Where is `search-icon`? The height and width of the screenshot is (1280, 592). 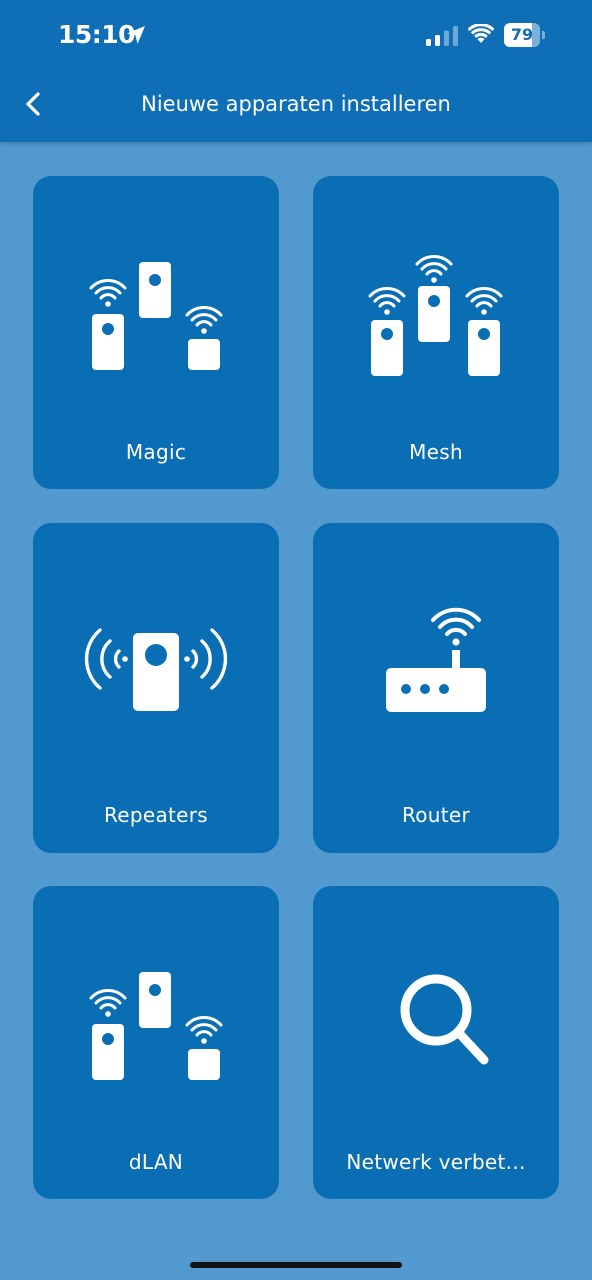
search-icon is located at coordinates (444, 1019).